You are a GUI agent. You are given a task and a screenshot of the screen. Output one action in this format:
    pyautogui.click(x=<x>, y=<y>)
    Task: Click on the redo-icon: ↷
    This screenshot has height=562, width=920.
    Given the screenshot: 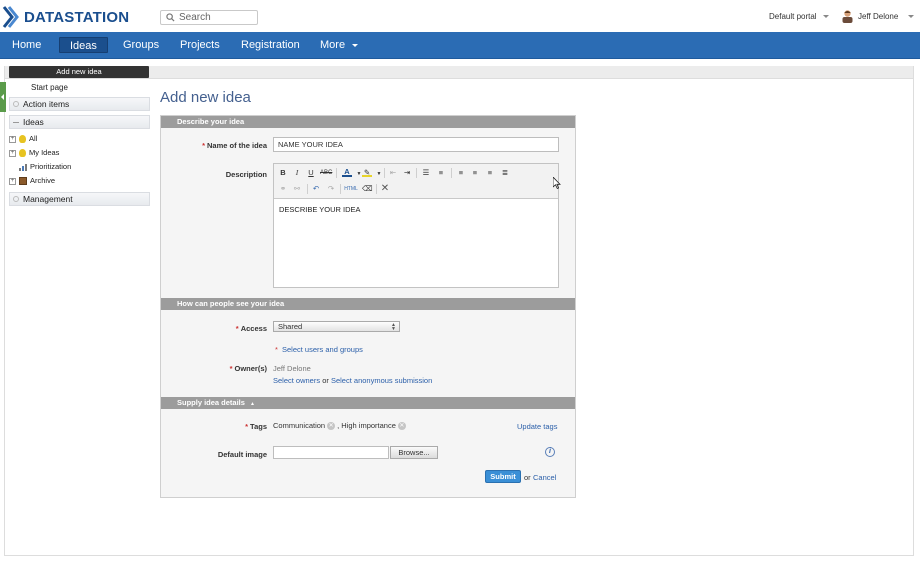 What is the action you would take?
    pyautogui.click(x=331, y=189)
    